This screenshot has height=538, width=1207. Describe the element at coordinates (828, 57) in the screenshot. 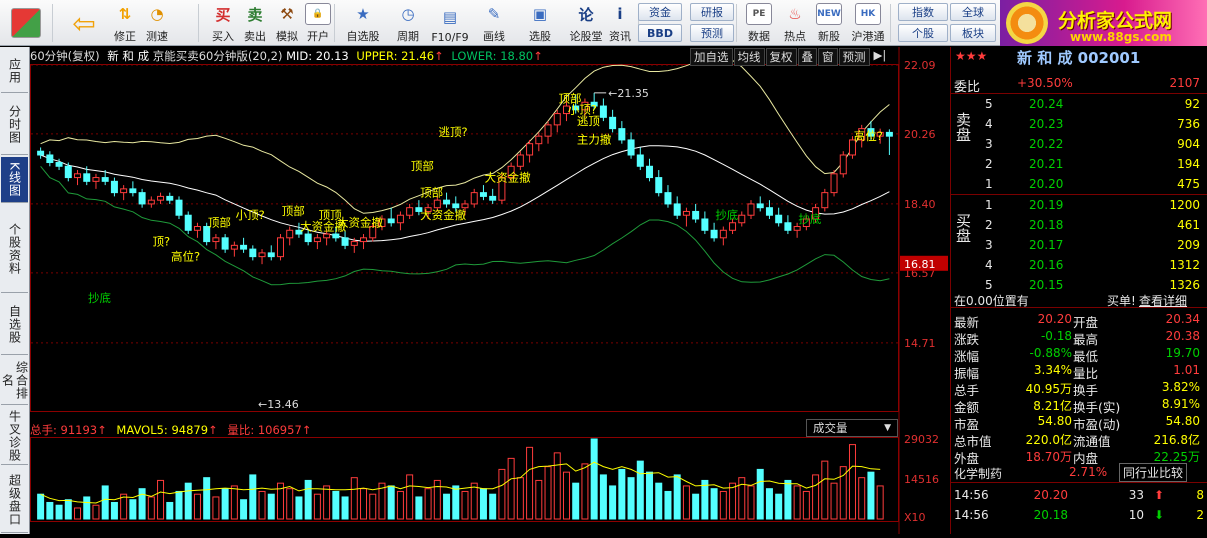

I see `chart-button-4: 窗` at that location.